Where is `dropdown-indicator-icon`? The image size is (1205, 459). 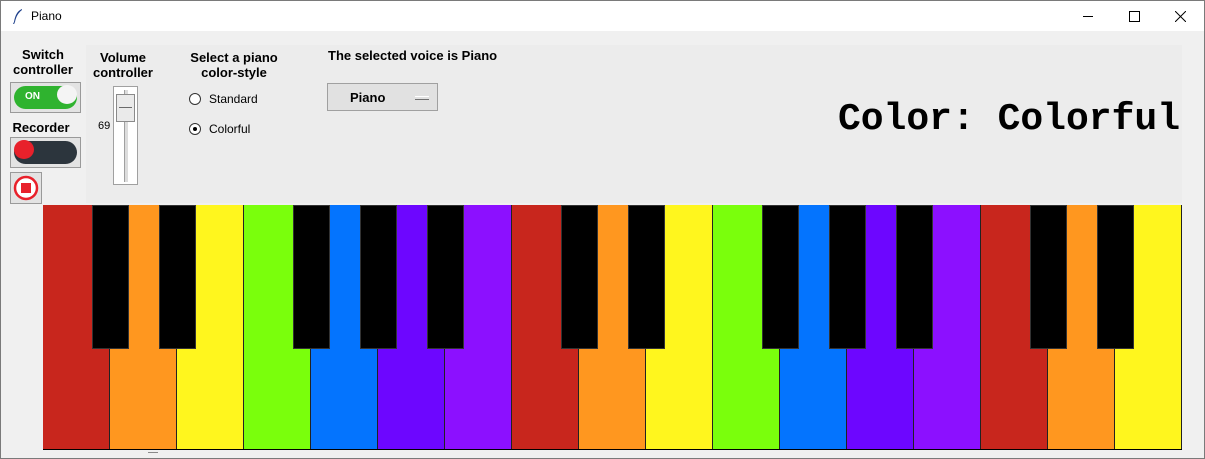 dropdown-indicator-icon is located at coordinates (422, 98).